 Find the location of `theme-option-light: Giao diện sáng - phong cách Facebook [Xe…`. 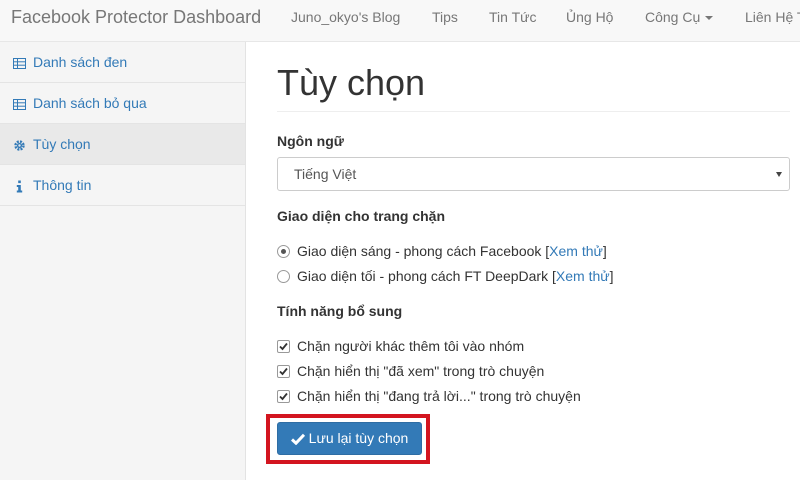

theme-option-light: Giao diện sáng - phong cách Facebook [Xe… is located at coordinates (442, 251).